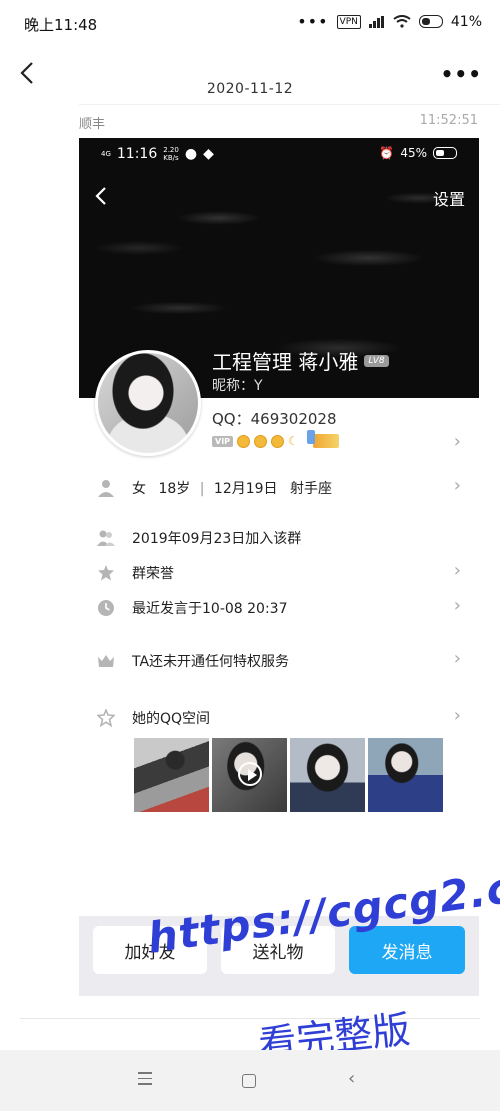 This screenshot has width=500, height=1111. What do you see at coordinates (137, 154) in the screenshot?
I see `inner-time: 11:16` at bounding box center [137, 154].